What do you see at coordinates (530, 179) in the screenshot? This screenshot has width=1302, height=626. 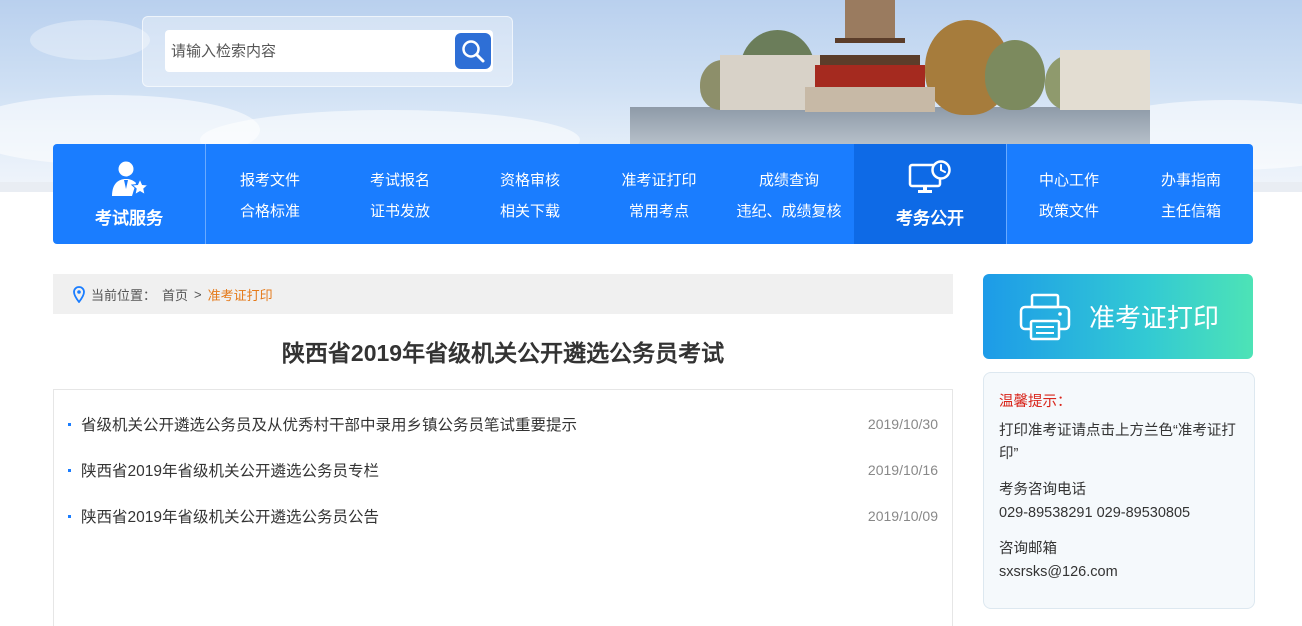 I see `nav-link-qualification-review: 资格审核` at bounding box center [530, 179].